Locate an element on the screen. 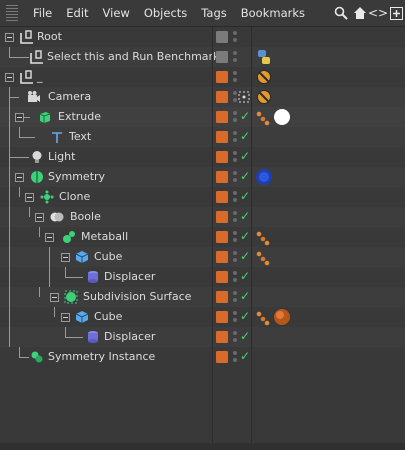 The image size is (405, 450). white-sphere-material-icon is located at coordinates (282, 117).